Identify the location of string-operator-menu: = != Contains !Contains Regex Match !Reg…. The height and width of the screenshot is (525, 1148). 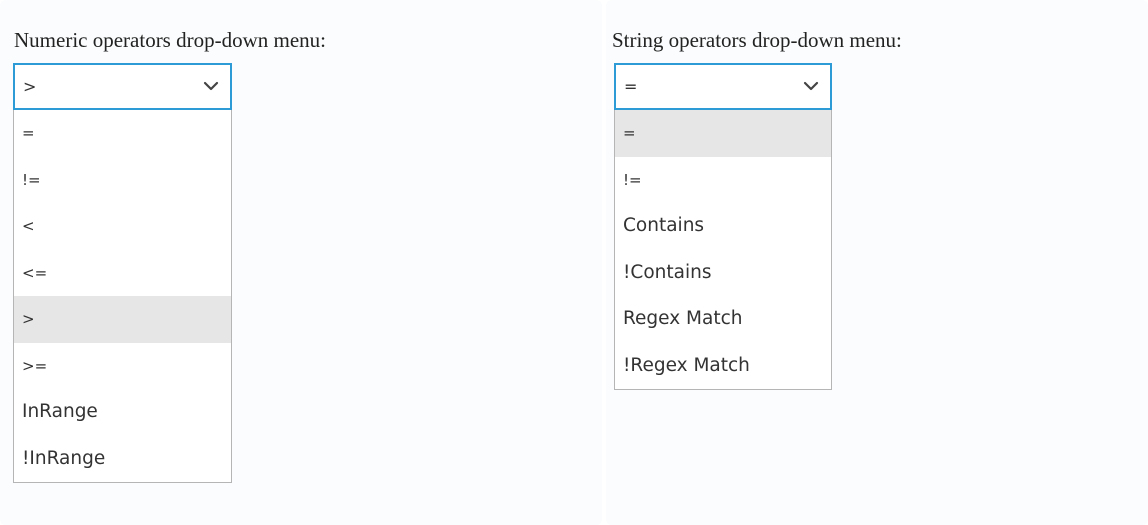
(723, 250).